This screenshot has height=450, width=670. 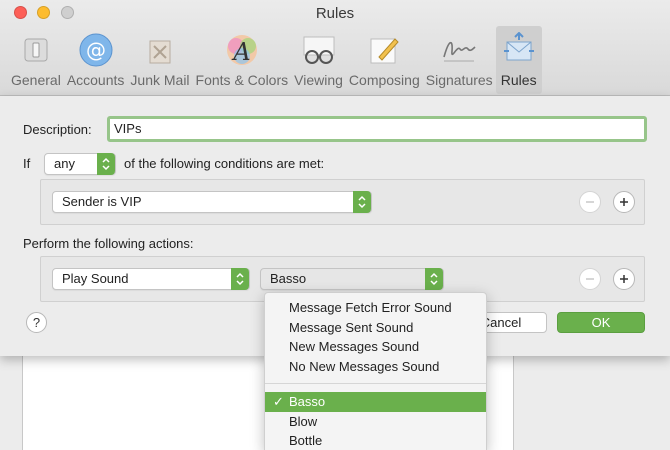 What do you see at coordinates (519, 50) in the screenshot?
I see `rules-envelope-icon` at bounding box center [519, 50].